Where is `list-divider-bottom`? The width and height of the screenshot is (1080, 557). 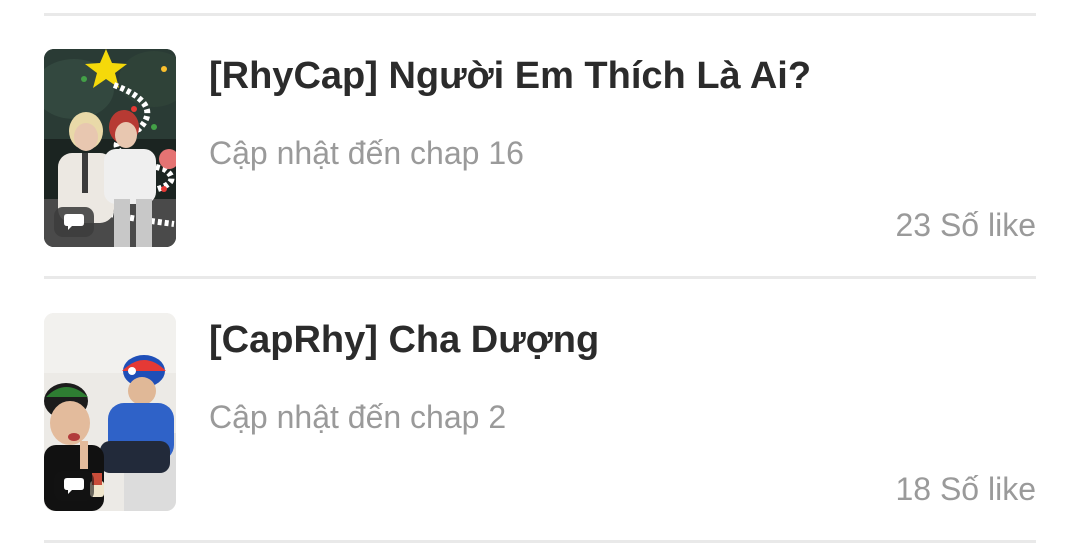 list-divider-bottom is located at coordinates (540, 541).